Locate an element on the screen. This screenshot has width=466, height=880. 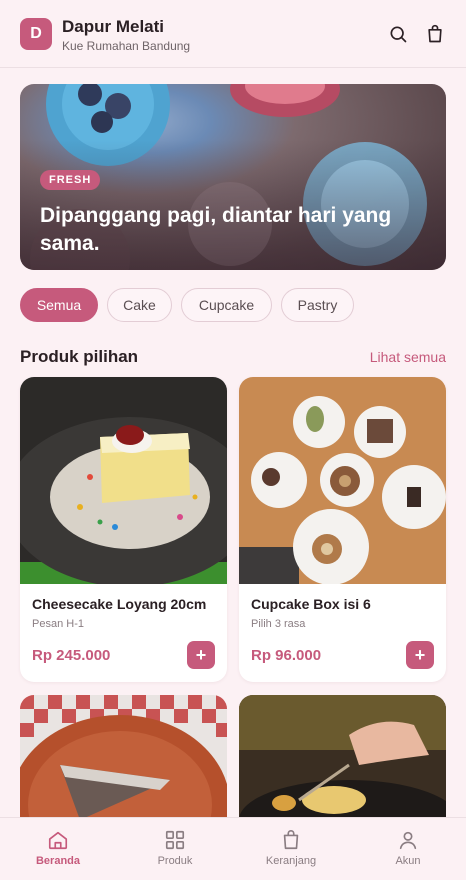
shopping-bag-icon is located at coordinates (435, 33).